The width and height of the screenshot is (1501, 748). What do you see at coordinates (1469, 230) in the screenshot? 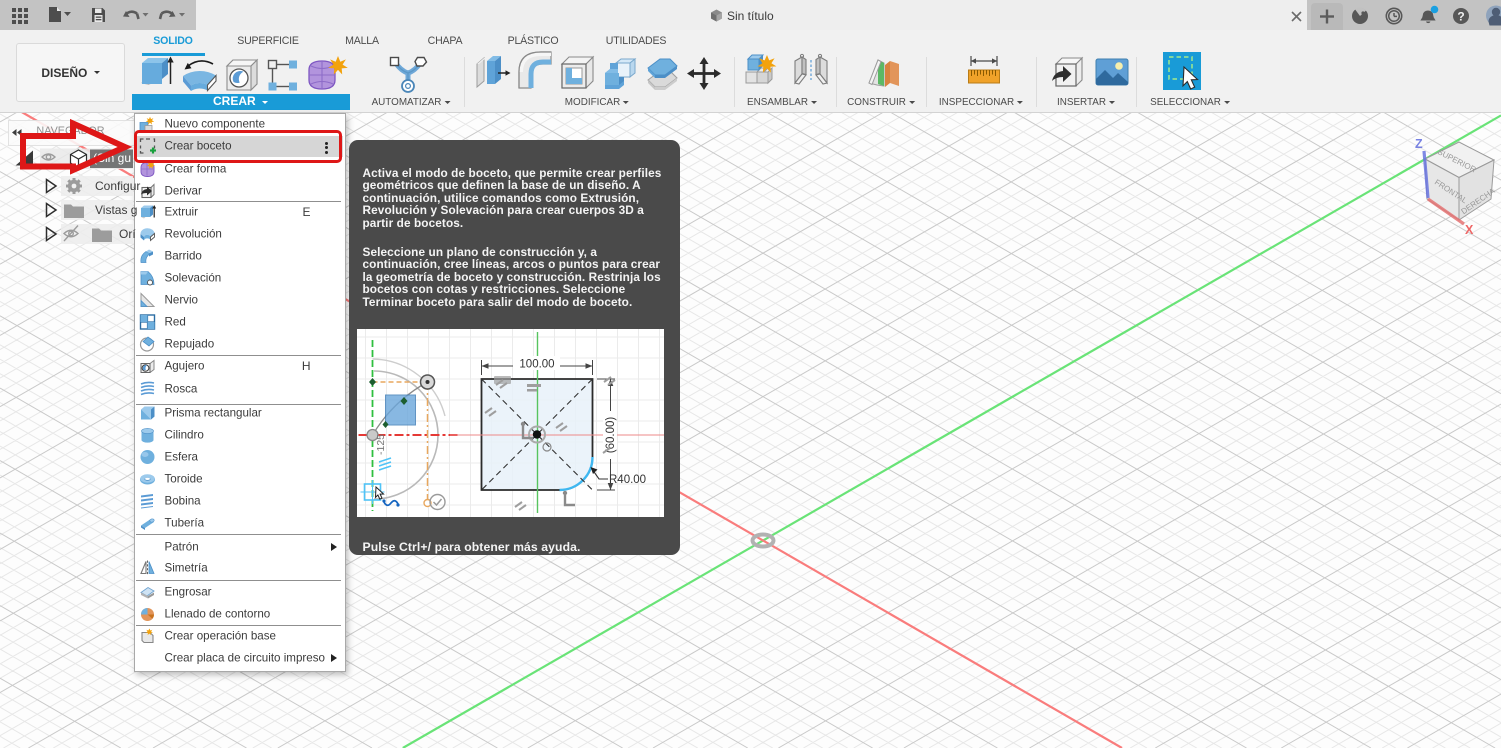
I see `svg-text: X` at bounding box center [1469, 230].